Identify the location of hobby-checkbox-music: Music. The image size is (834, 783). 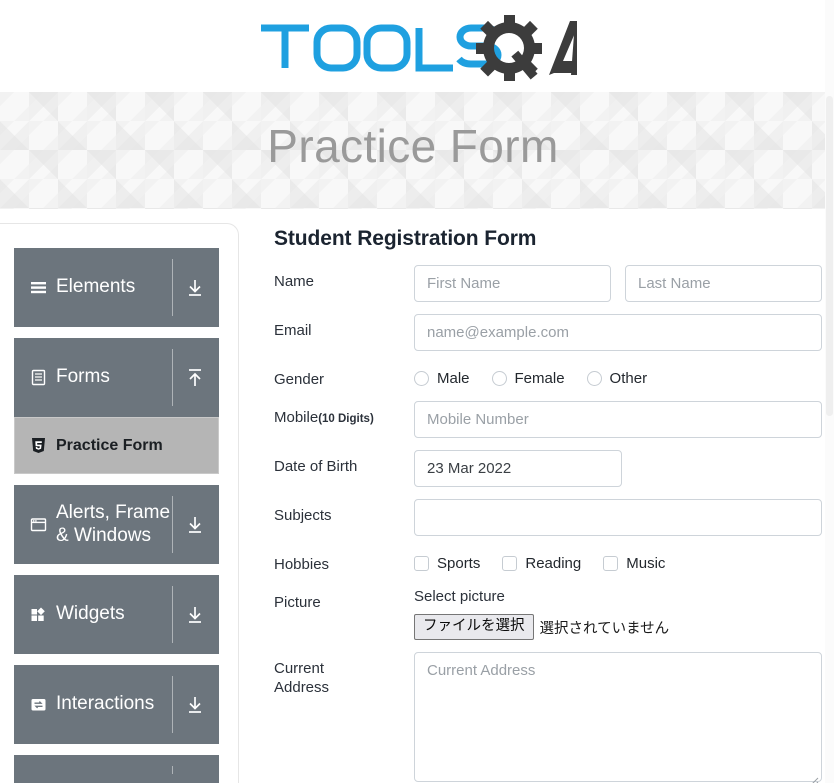
(634, 563).